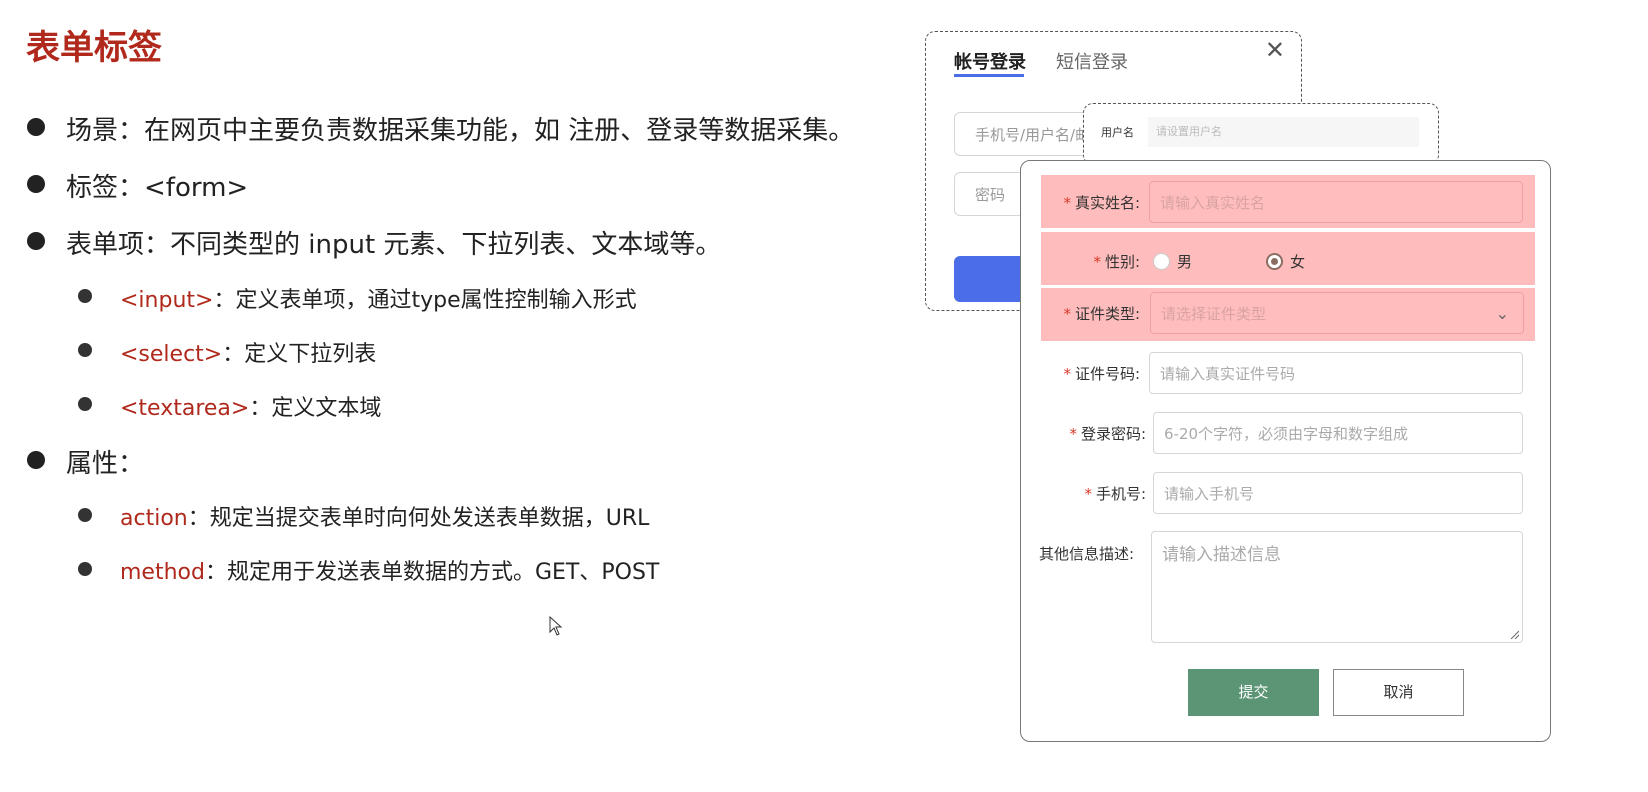 The width and height of the screenshot is (1648, 792). I want to click on sub-bullet-item: method：规定用于发送表单数据的方式。GET、POST, so click(389, 570).